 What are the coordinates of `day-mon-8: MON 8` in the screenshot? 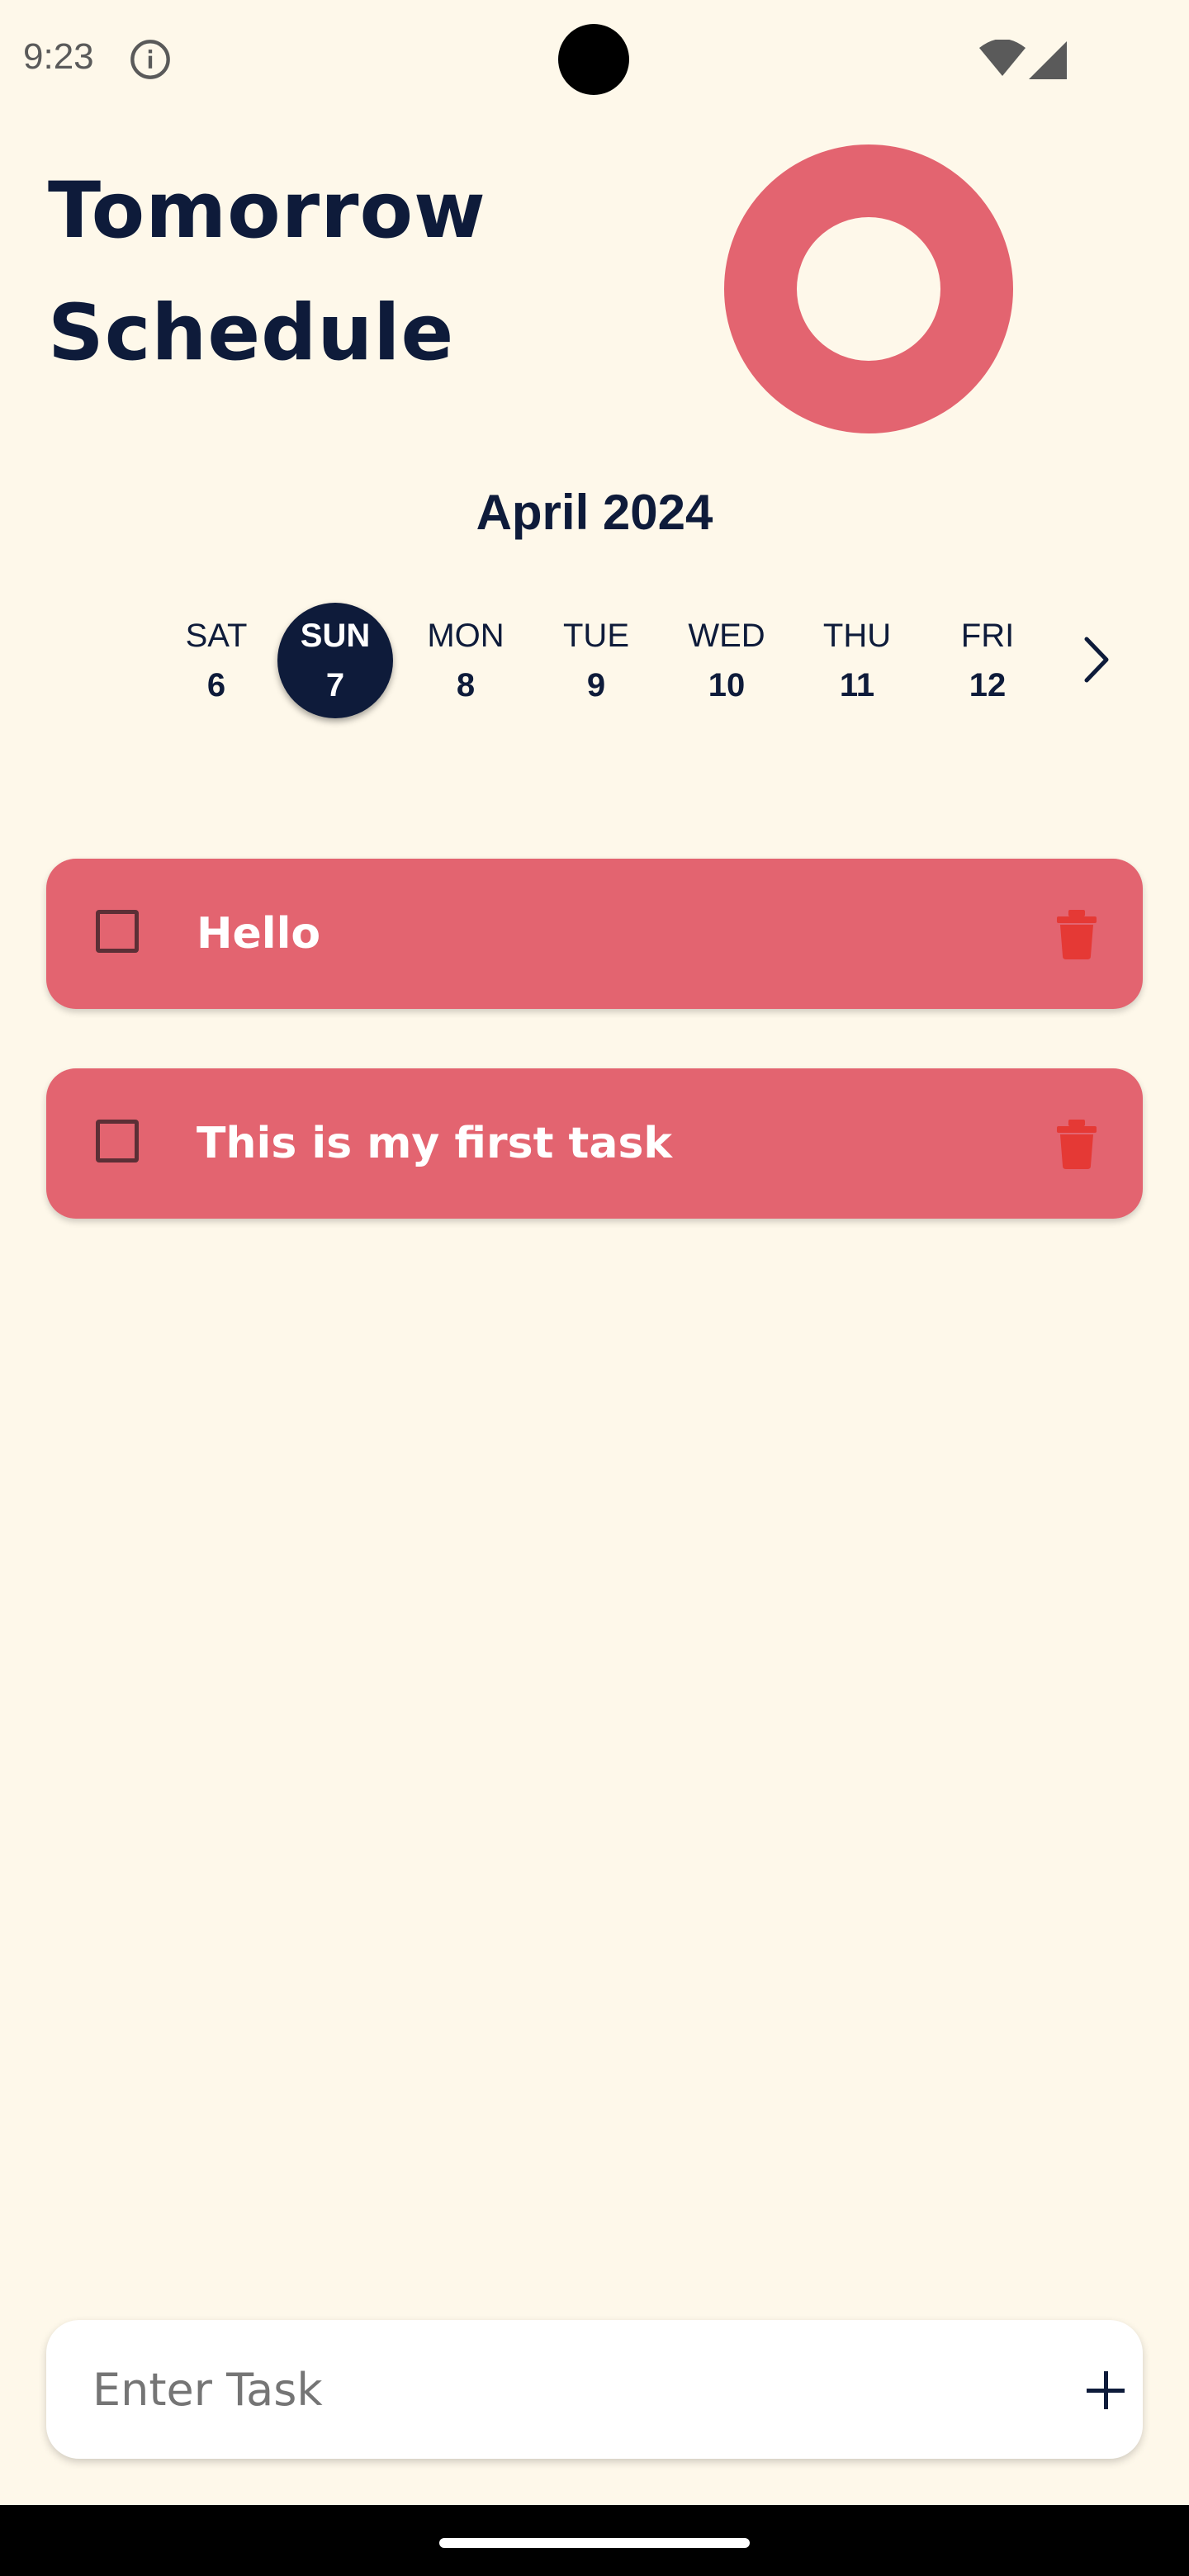 It's located at (466, 660).